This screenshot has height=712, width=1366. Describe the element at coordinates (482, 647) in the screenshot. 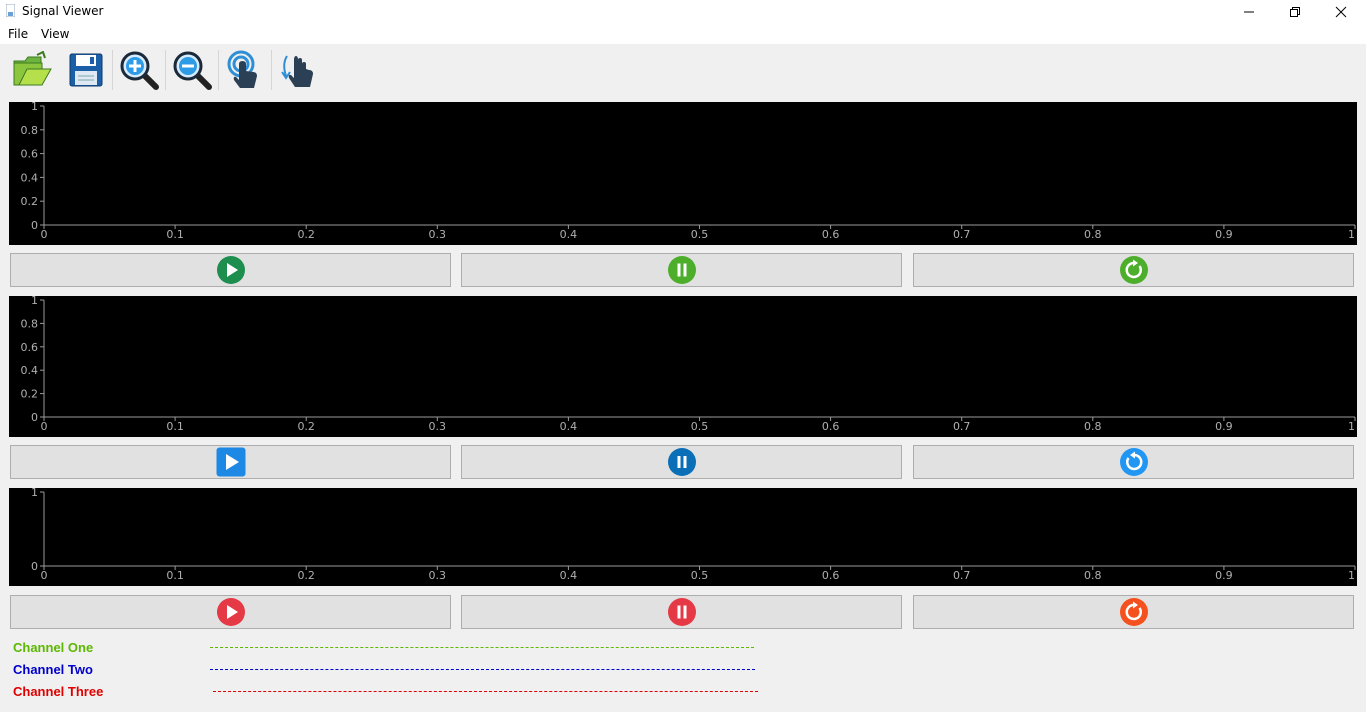

I see `legend-line-channel-one` at that location.